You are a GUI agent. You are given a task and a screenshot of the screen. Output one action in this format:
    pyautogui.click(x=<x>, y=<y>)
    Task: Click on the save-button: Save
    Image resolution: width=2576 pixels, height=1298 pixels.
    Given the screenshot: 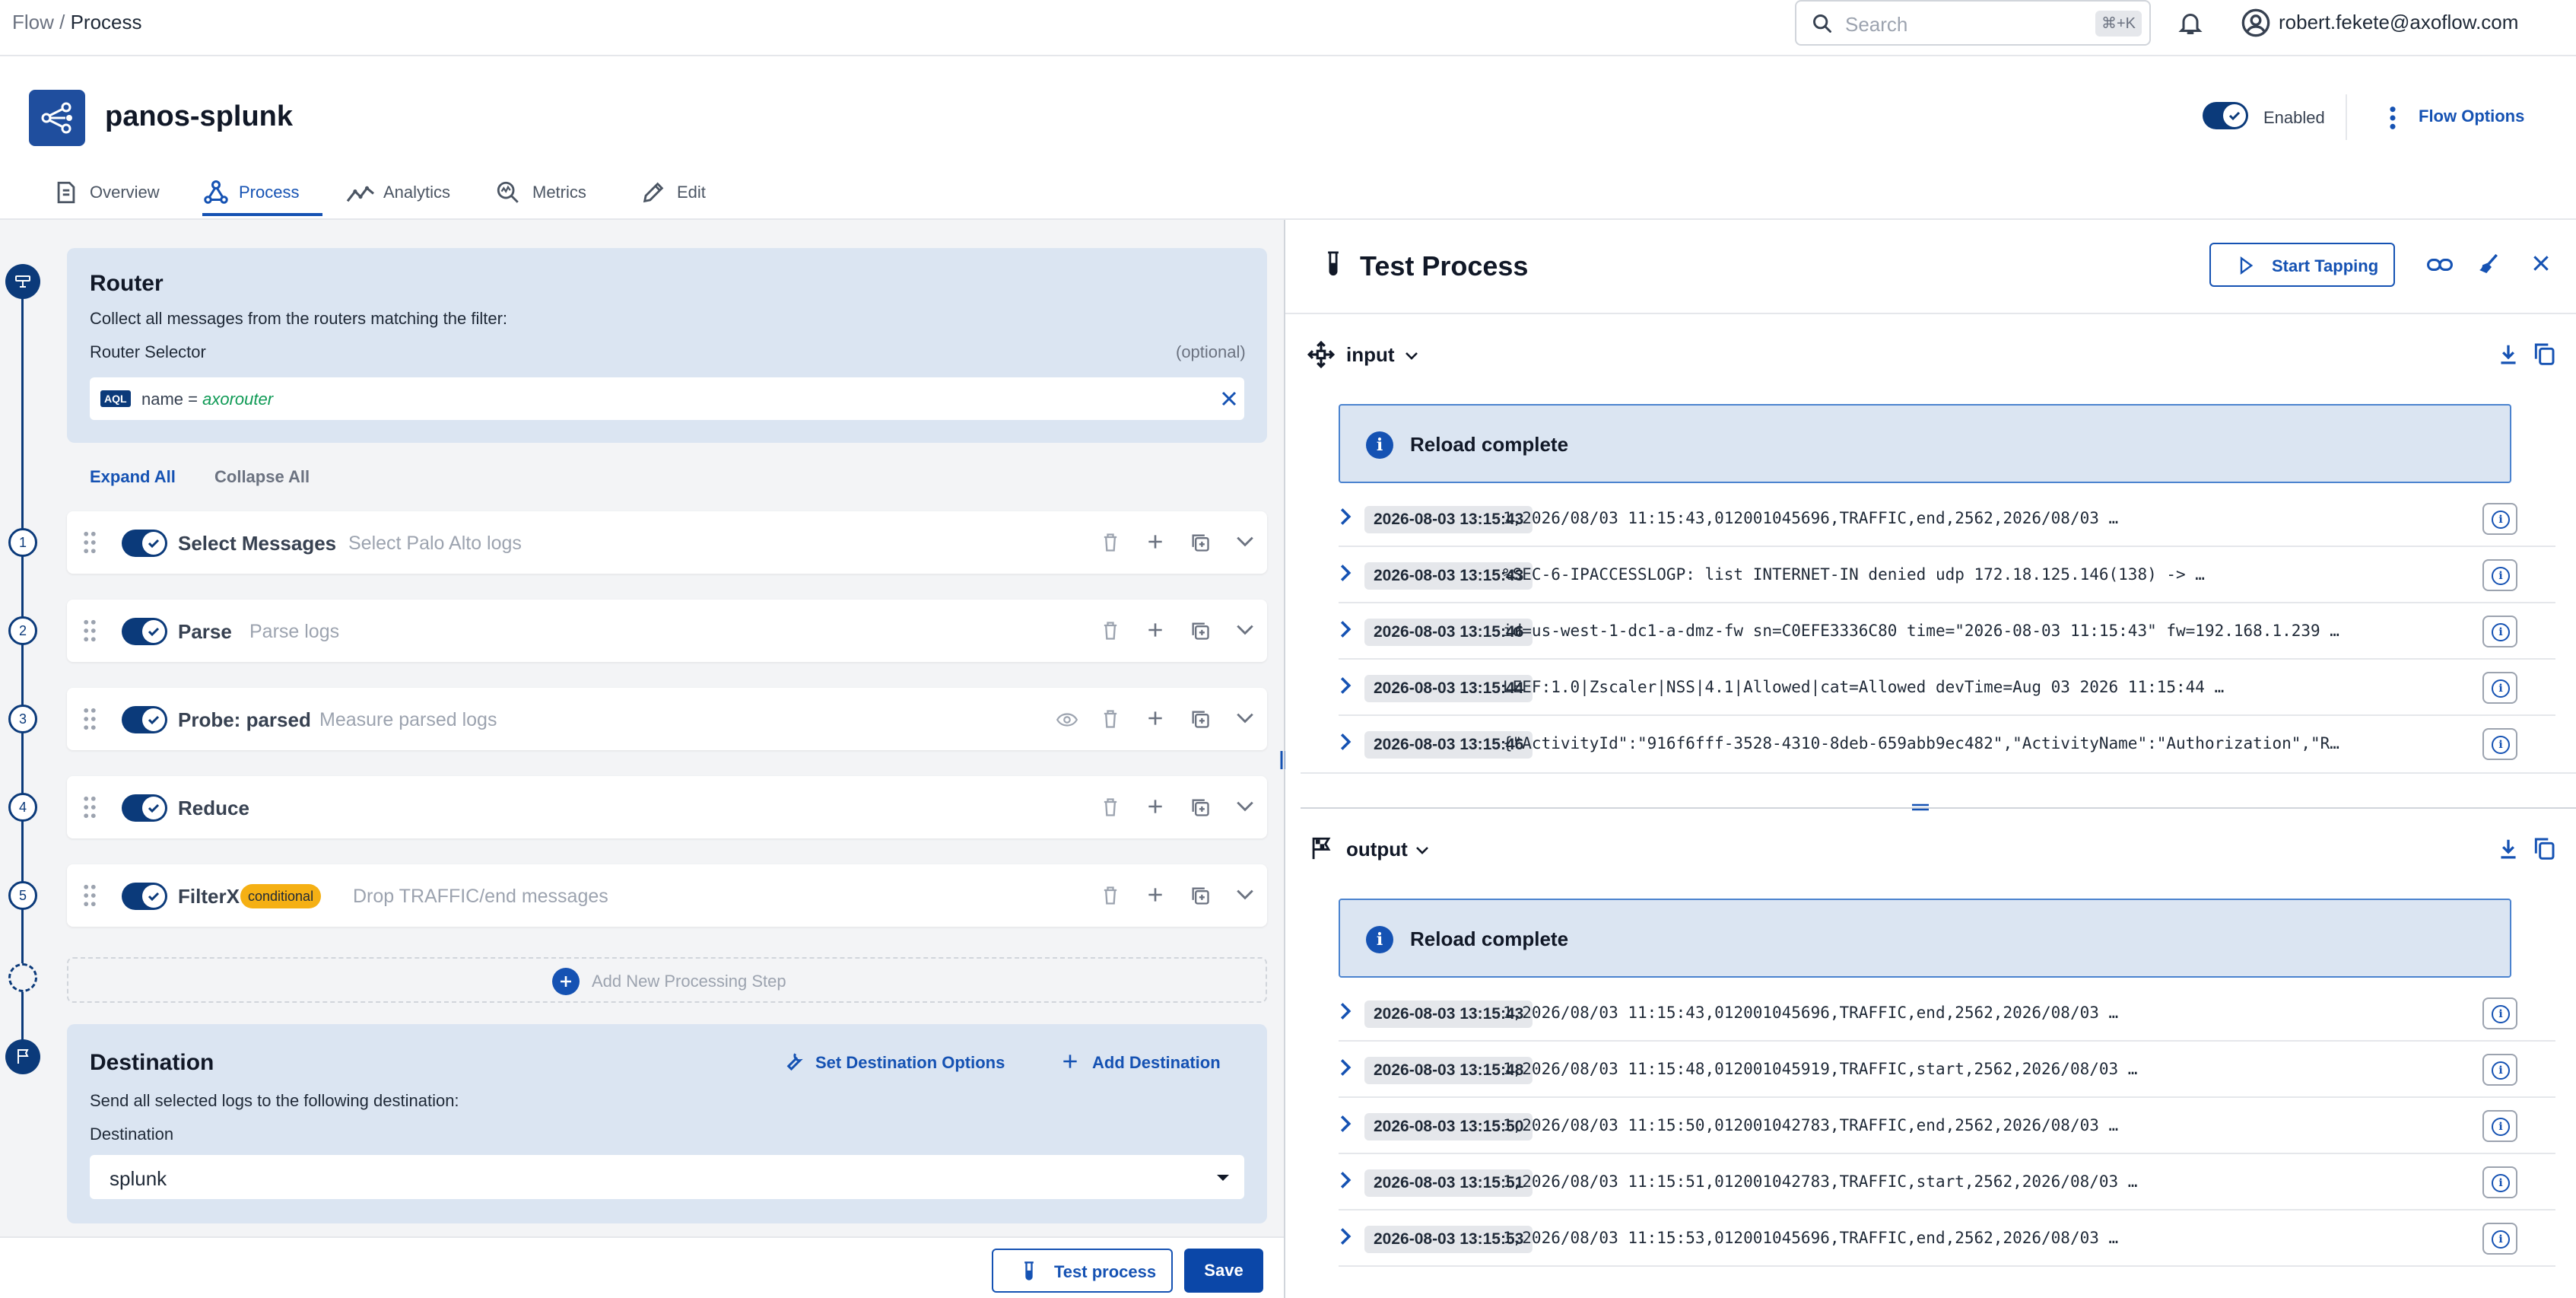 What is the action you would take?
    pyautogui.click(x=1223, y=1271)
    